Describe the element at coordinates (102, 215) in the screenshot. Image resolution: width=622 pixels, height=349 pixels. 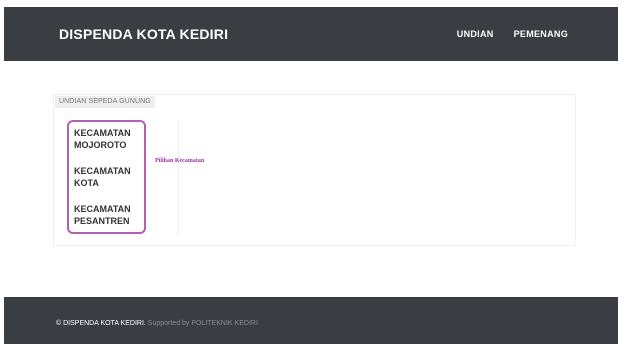
I see `district-item-pesantren: KECAMATAN PESANTREN` at that location.